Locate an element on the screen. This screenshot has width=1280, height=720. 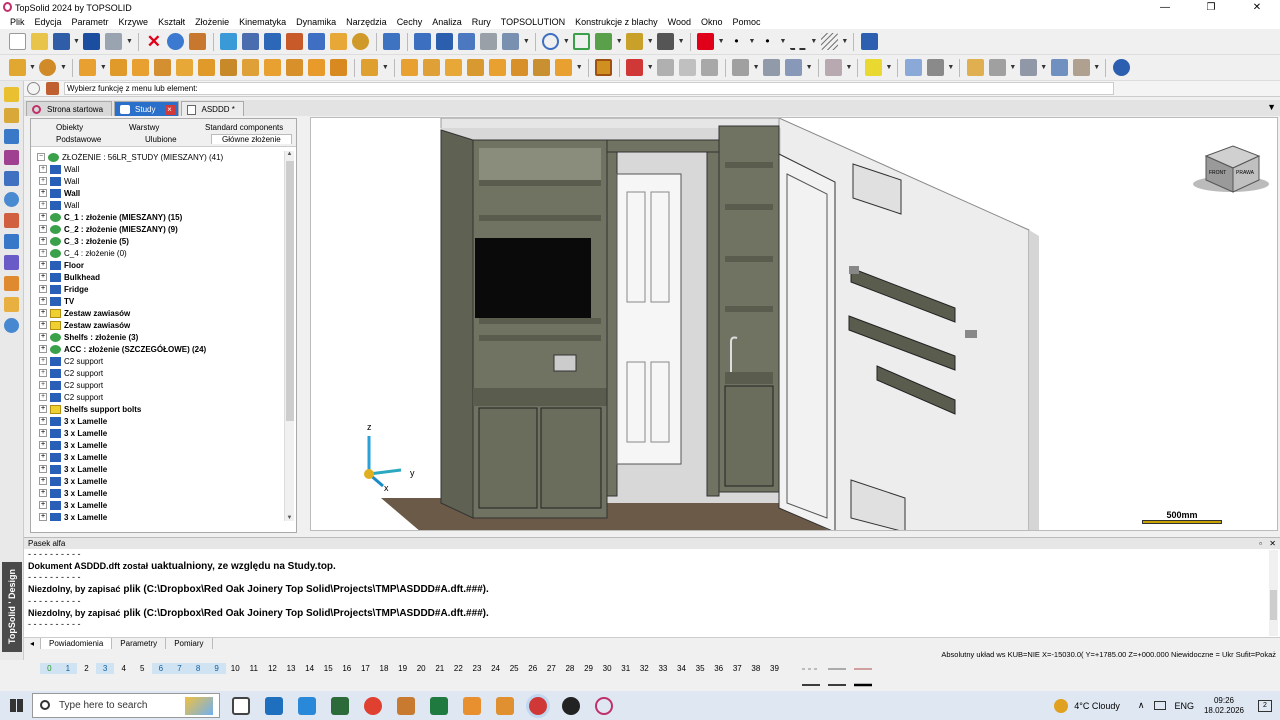
tree-item: + Shelfs support bolts is located at coordinates (162, 409).